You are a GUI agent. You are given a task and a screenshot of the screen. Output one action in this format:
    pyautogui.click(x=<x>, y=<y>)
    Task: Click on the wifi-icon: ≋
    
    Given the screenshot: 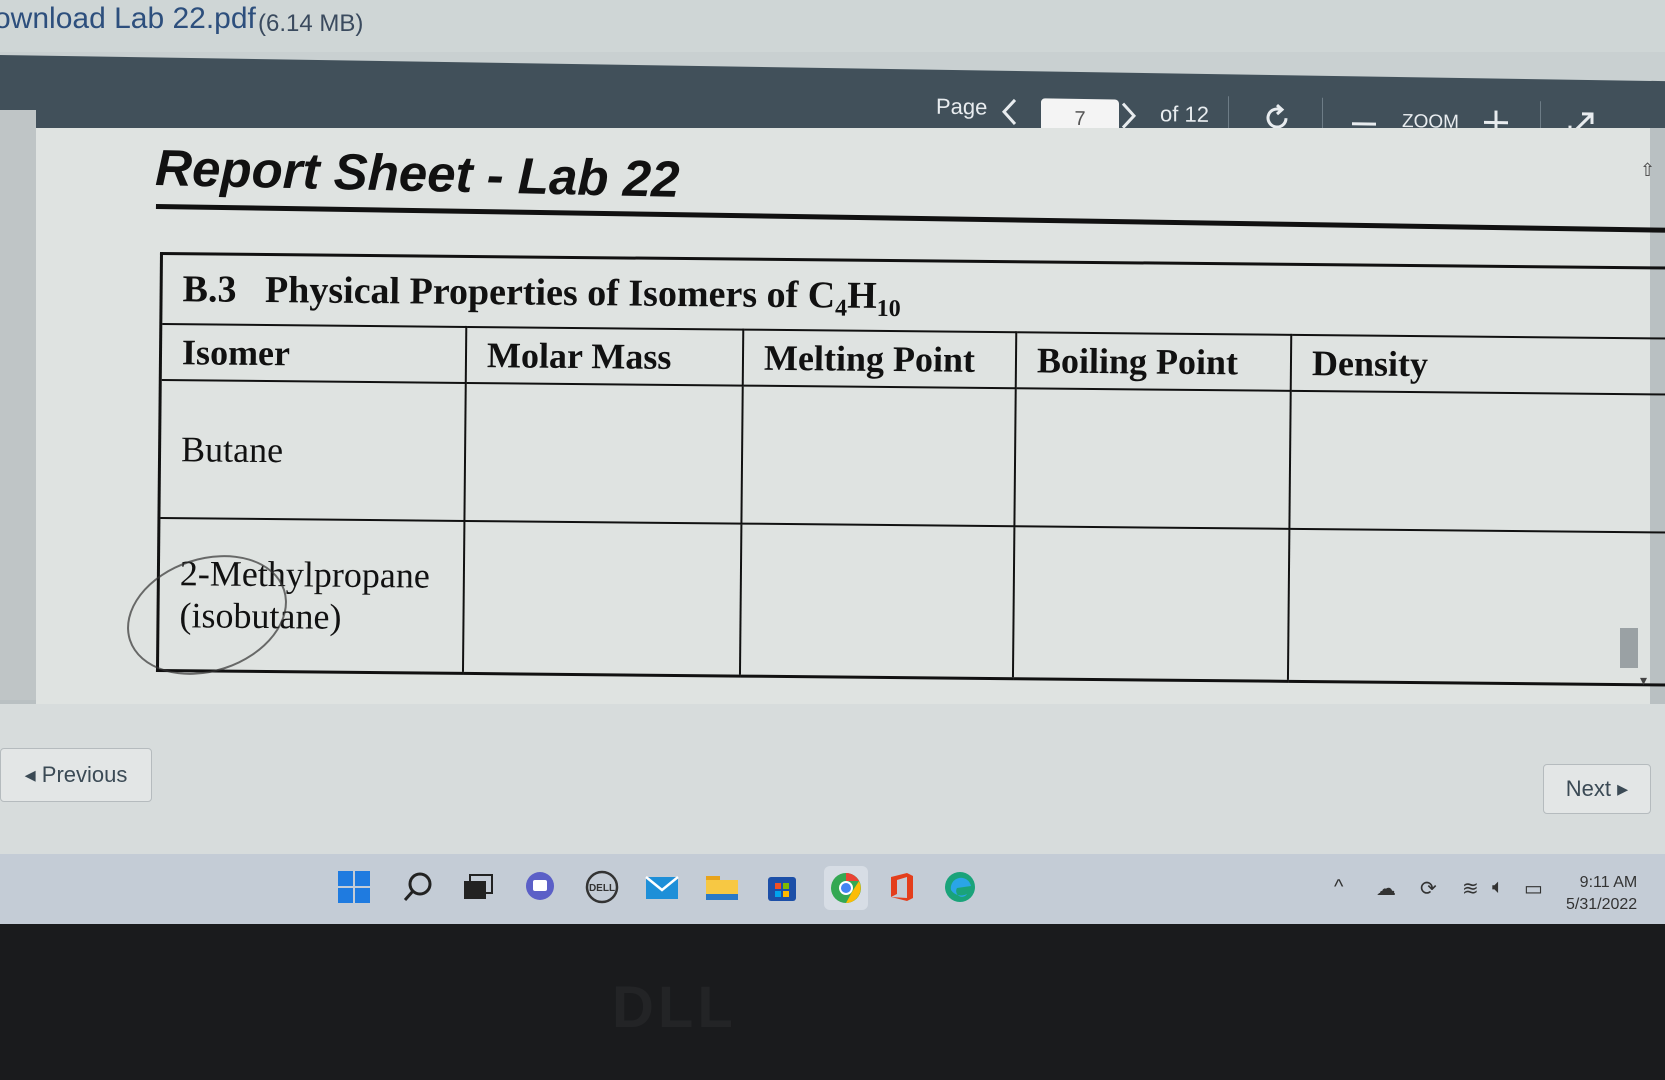 What is the action you would take?
    pyautogui.click(x=1470, y=888)
    